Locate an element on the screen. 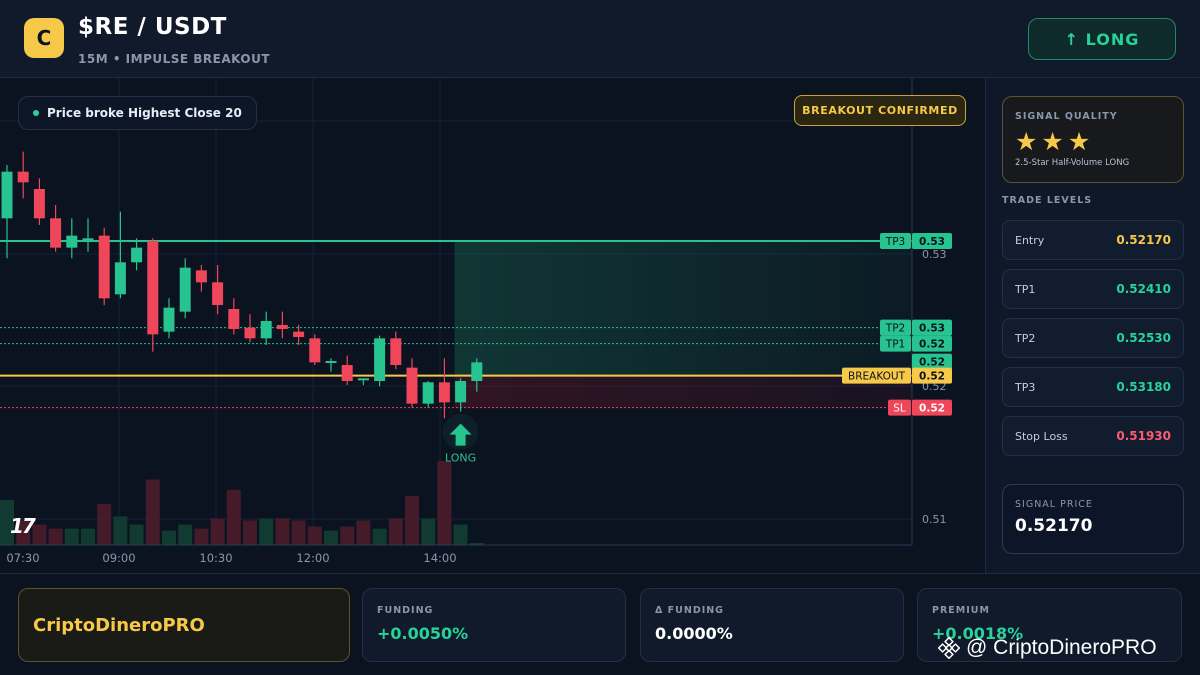 The width and height of the screenshot is (1200, 675). trade-level-value: 0.52530 is located at coordinates (1143, 338).